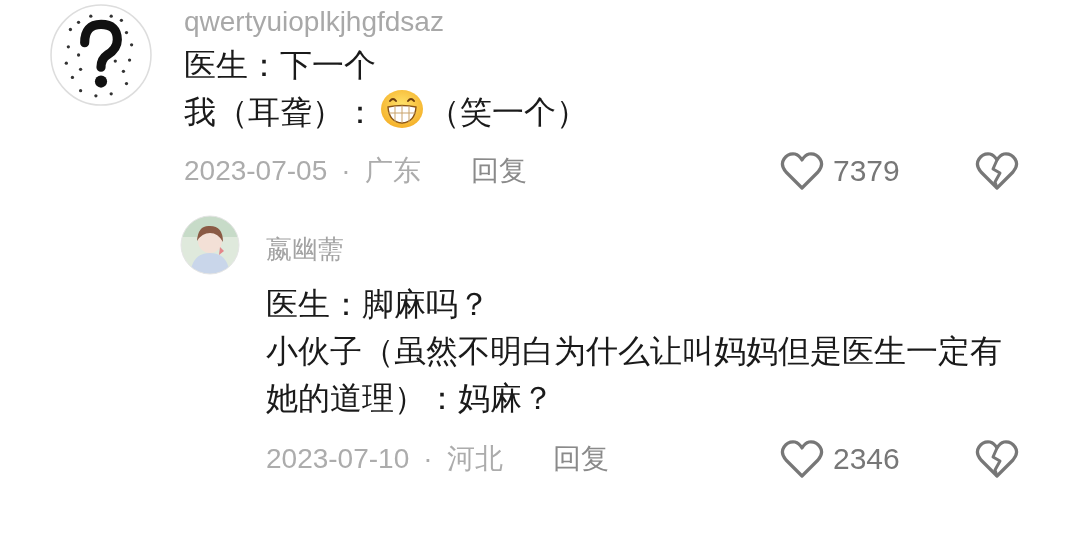 This screenshot has width=1080, height=549. What do you see at coordinates (280, 65) in the screenshot?
I see `comment-text: 医生：下一个` at bounding box center [280, 65].